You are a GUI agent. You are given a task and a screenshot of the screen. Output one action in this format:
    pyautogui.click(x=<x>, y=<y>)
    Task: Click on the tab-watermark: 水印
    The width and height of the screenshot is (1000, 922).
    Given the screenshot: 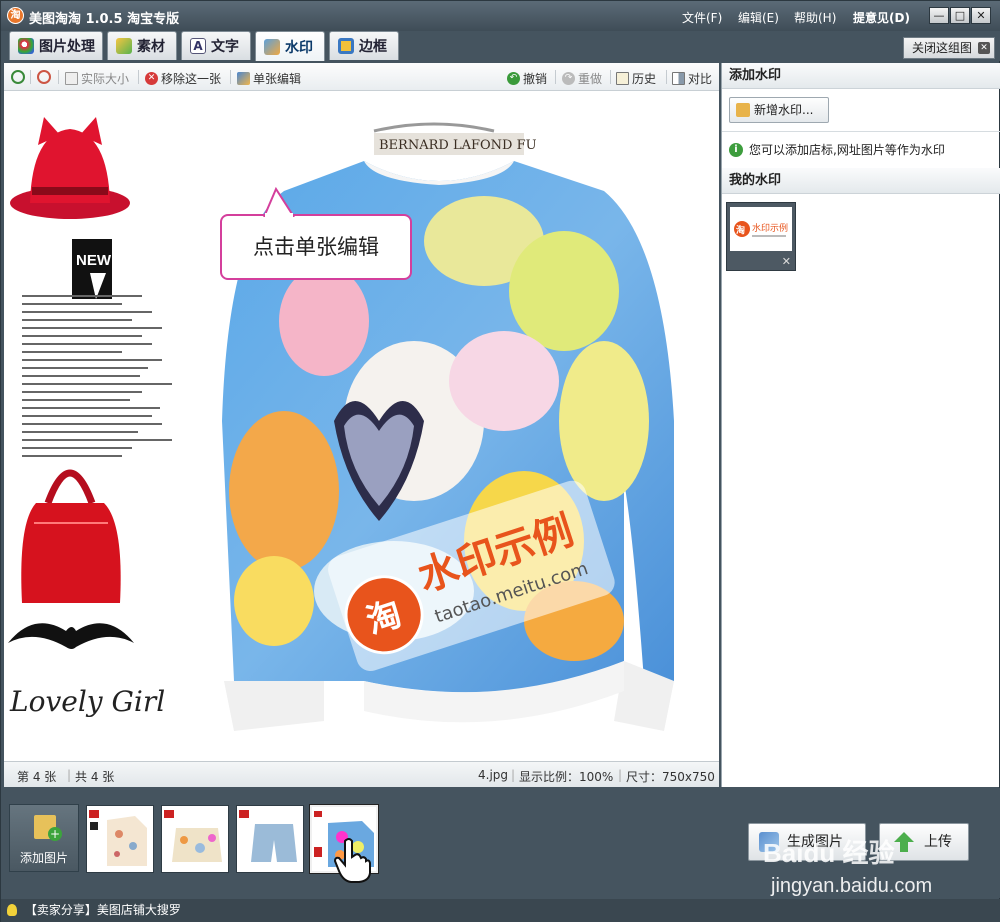 What is the action you would take?
    pyautogui.click(x=290, y=46)
    